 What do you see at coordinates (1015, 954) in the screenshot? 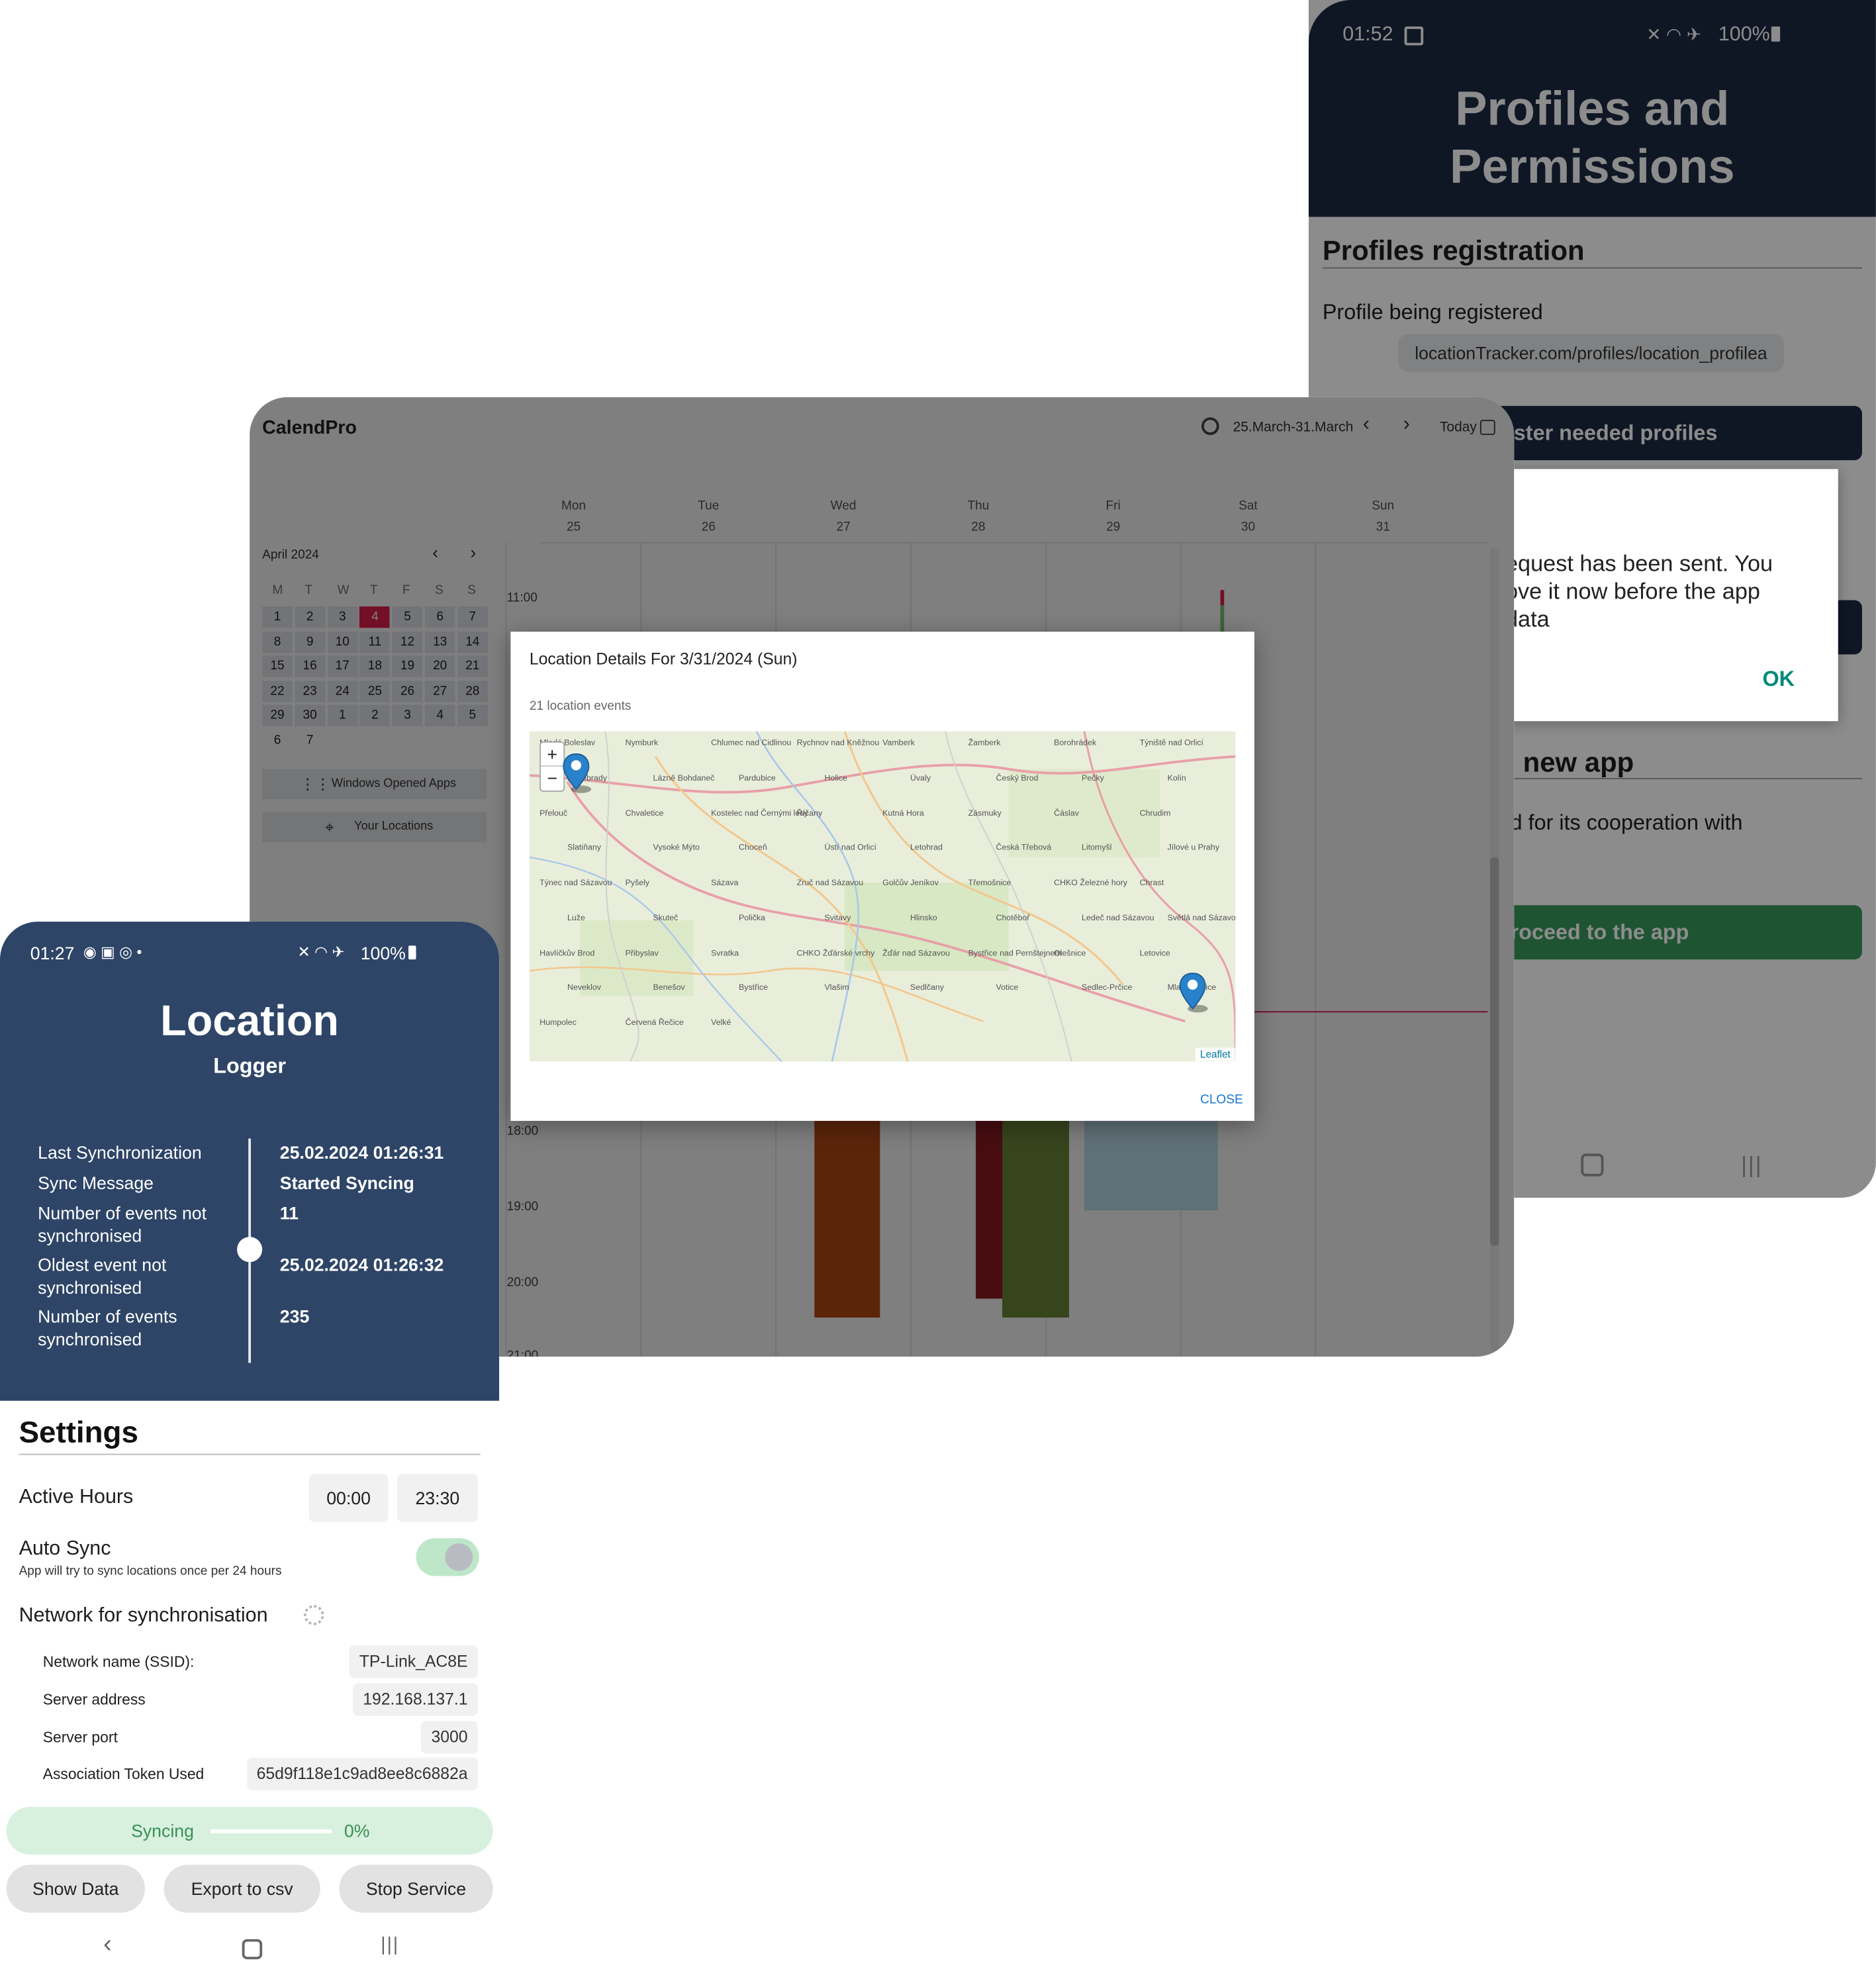
I see `map-place-label: Bystřice nad Pernštejnem` at bounding box center [1015, 954].